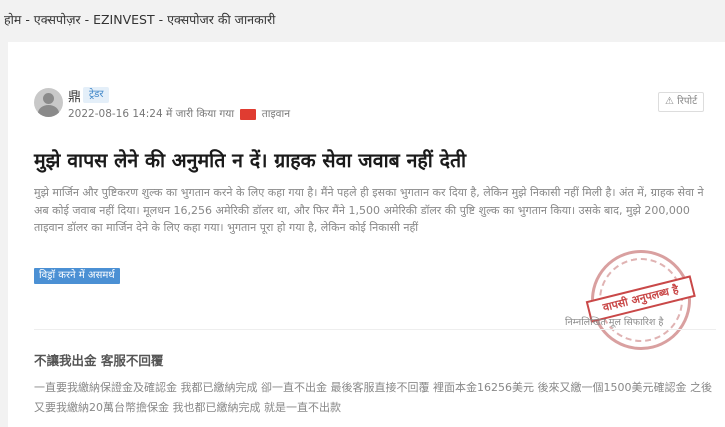 The image size is (725, 427). Describe the element at coordinates (669, 101) in the screenshot. I see `warning-icon: ⚠` at that location.